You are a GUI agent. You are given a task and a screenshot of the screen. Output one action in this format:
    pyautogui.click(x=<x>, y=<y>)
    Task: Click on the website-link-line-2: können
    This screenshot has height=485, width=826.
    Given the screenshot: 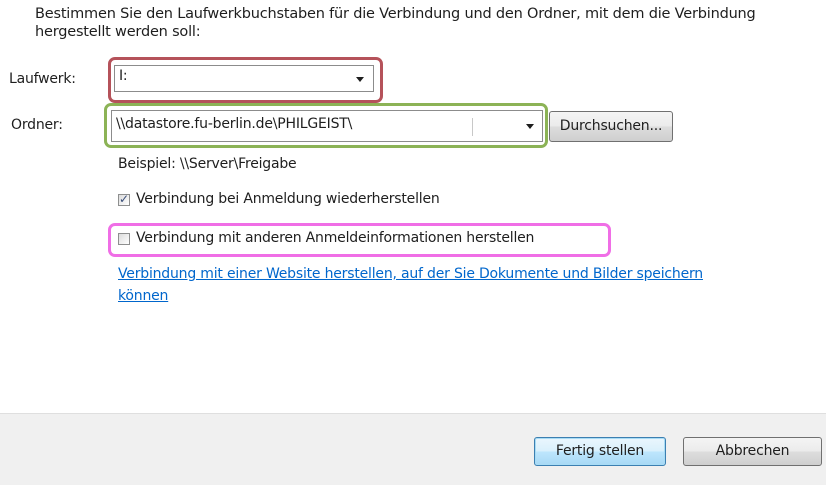 What is the action you would take?
    pyautogui.click(x=410, y=296)
    